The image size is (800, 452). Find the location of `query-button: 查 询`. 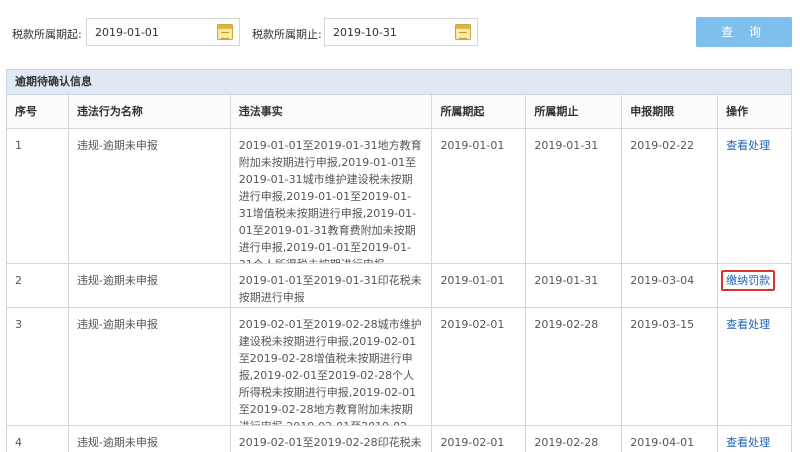

query-button: 查 询 is located at coordinates (744, 32).